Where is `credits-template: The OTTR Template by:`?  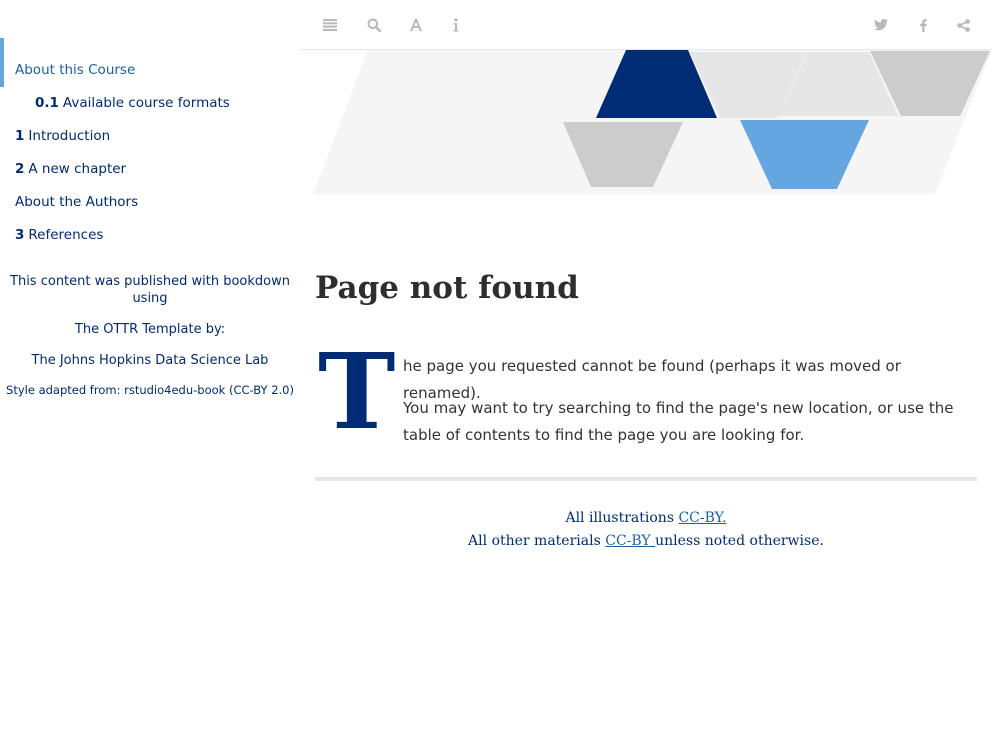
credits-template: The OTTR Template by: is located at coordinates (150, 329).